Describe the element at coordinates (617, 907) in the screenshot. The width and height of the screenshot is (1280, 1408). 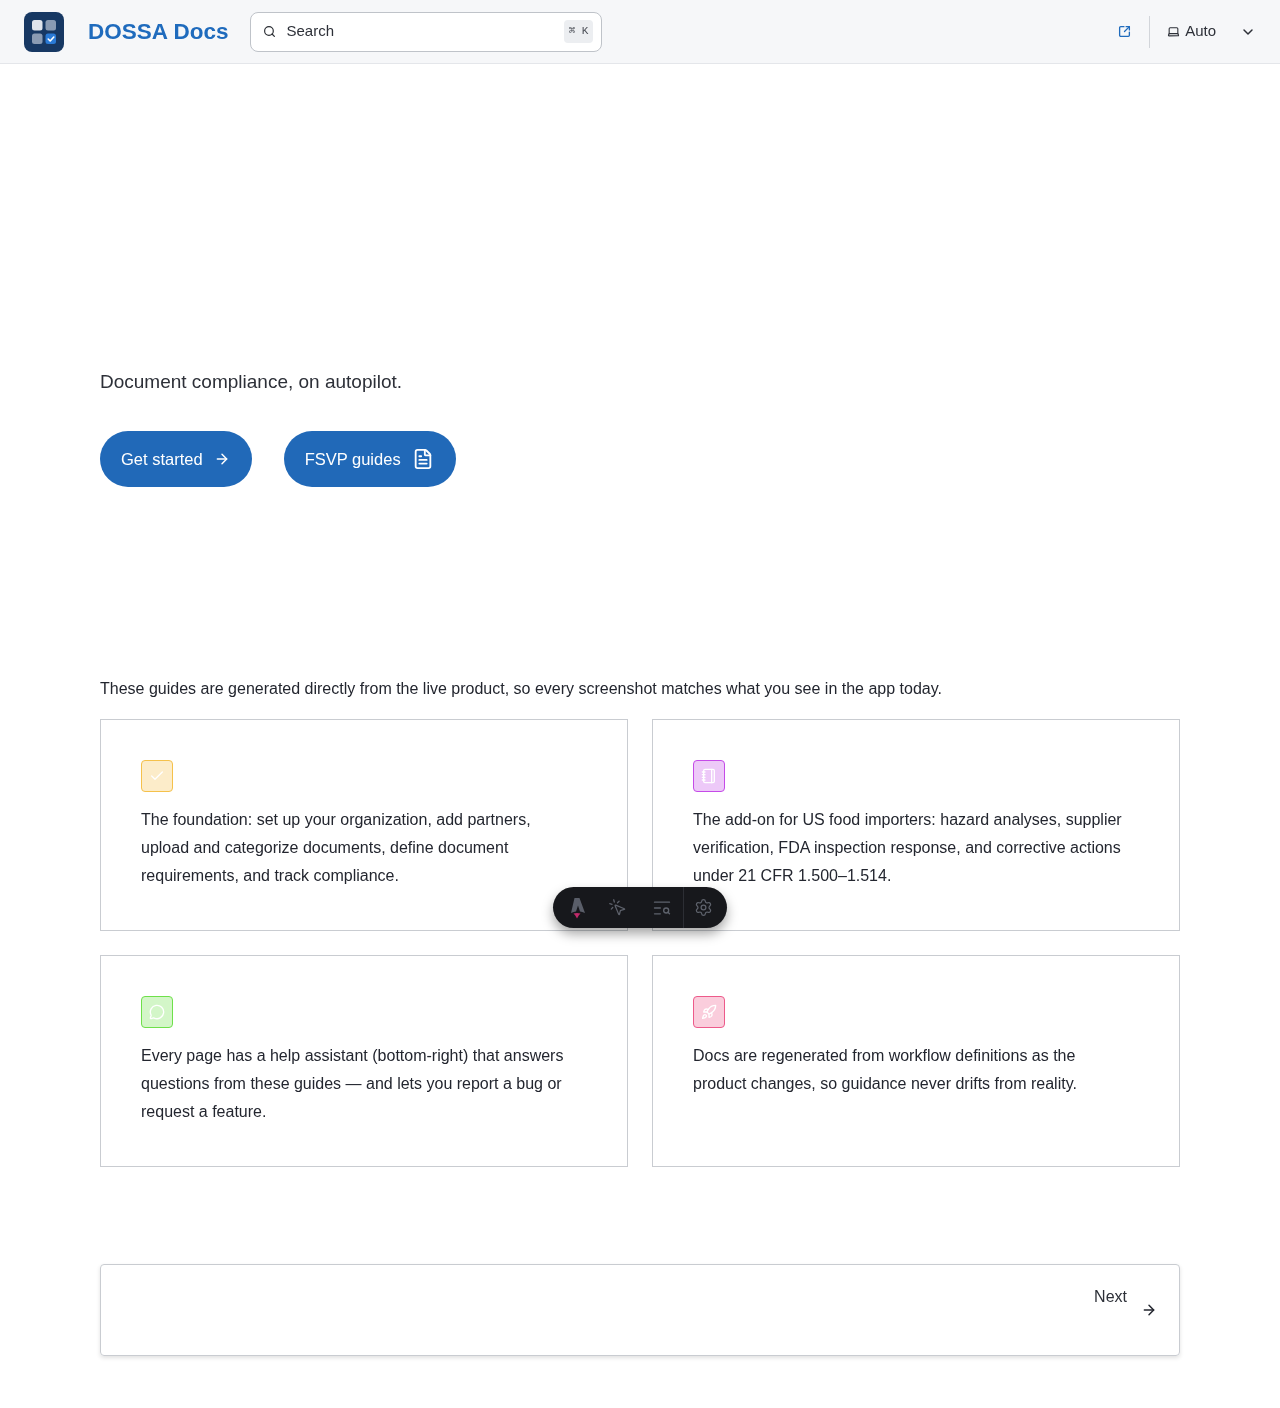
I see `cursor-click-icon` at that location.